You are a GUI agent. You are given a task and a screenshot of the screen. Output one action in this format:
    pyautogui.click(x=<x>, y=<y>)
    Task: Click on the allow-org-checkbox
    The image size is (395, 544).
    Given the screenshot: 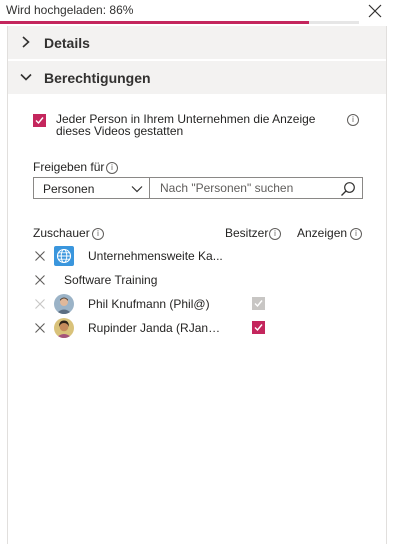 What is the action you would take?
    pyautogui.click(x=39, y=120)
    